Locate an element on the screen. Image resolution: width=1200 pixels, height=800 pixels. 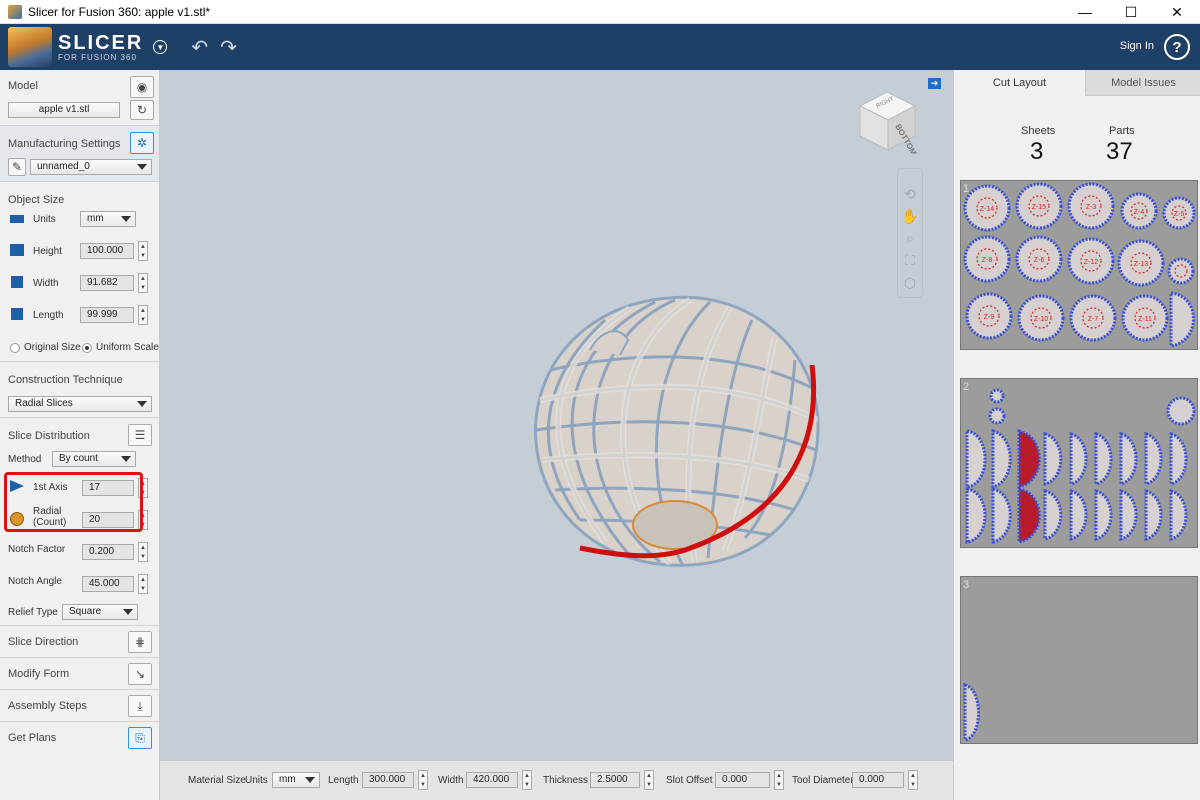
eye-icon: ◉ is located at coordinates (142, 87).